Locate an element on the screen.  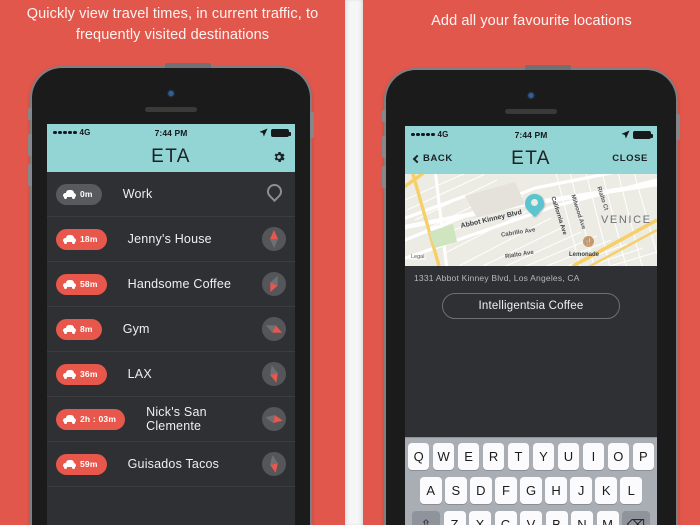
key-Y: Y is located at coordinates (543, 456).